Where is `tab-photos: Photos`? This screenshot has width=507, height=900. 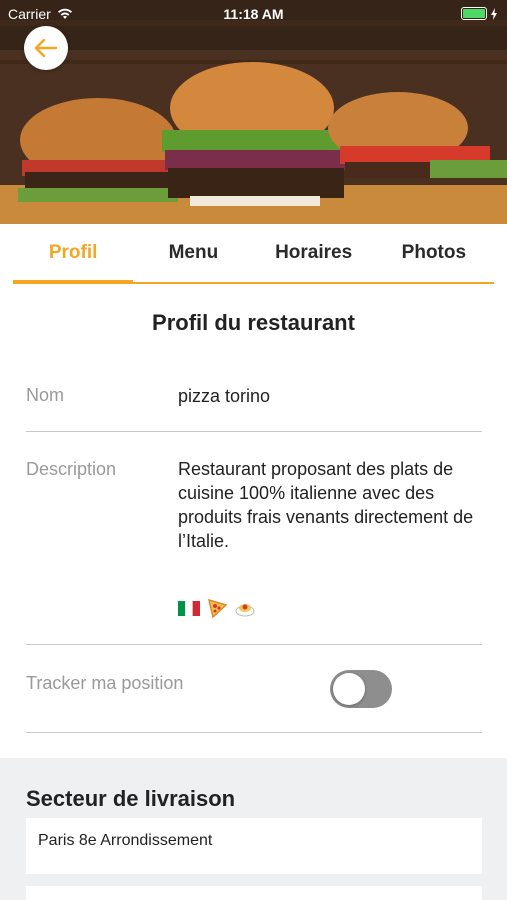 tab-photos: Photos is located at coordinates (434, 253).